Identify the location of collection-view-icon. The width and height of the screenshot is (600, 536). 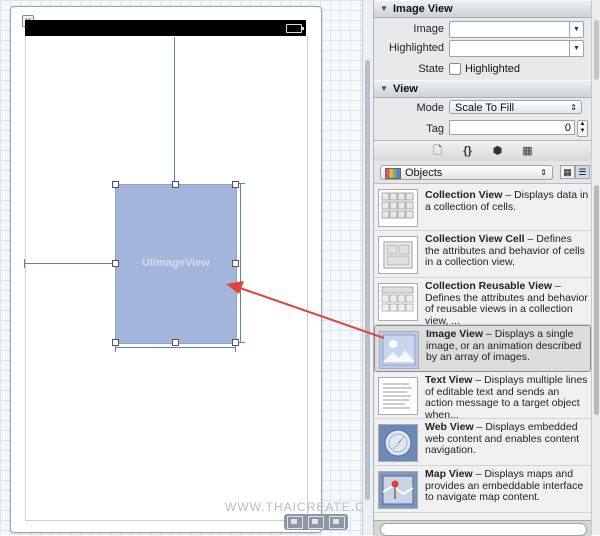
(398, 208).